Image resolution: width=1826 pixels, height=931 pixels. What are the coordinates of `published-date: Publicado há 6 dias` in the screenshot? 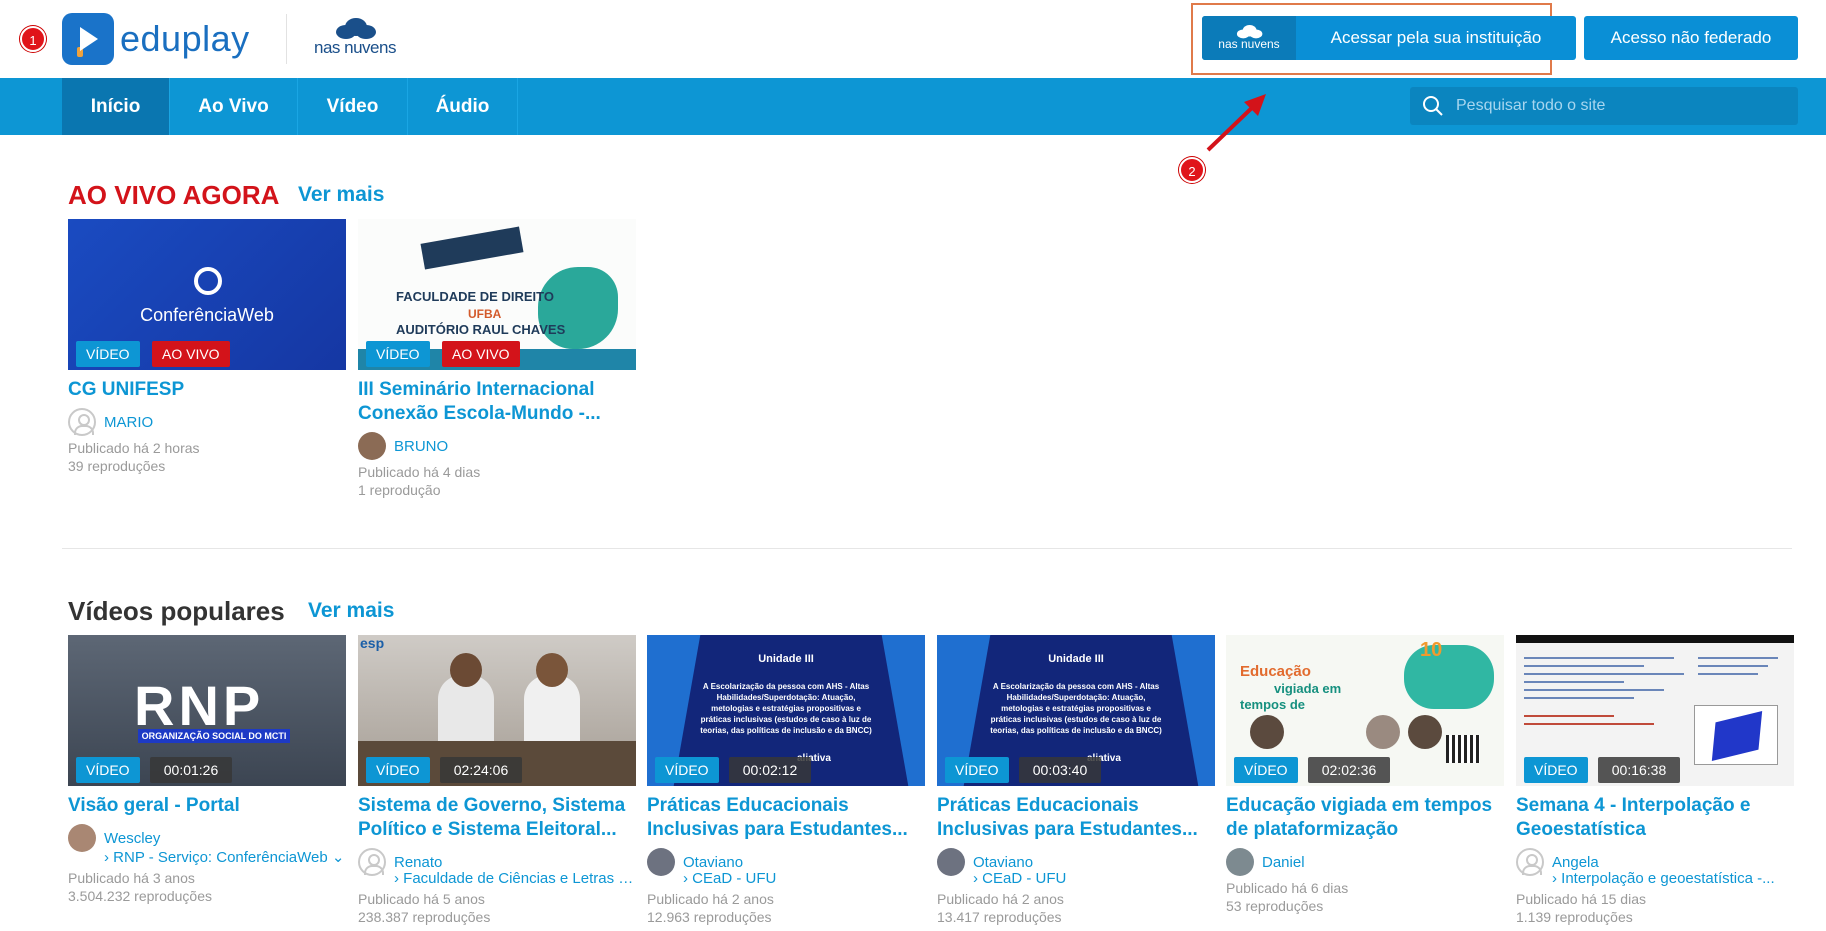 It's located at (1287, 888).